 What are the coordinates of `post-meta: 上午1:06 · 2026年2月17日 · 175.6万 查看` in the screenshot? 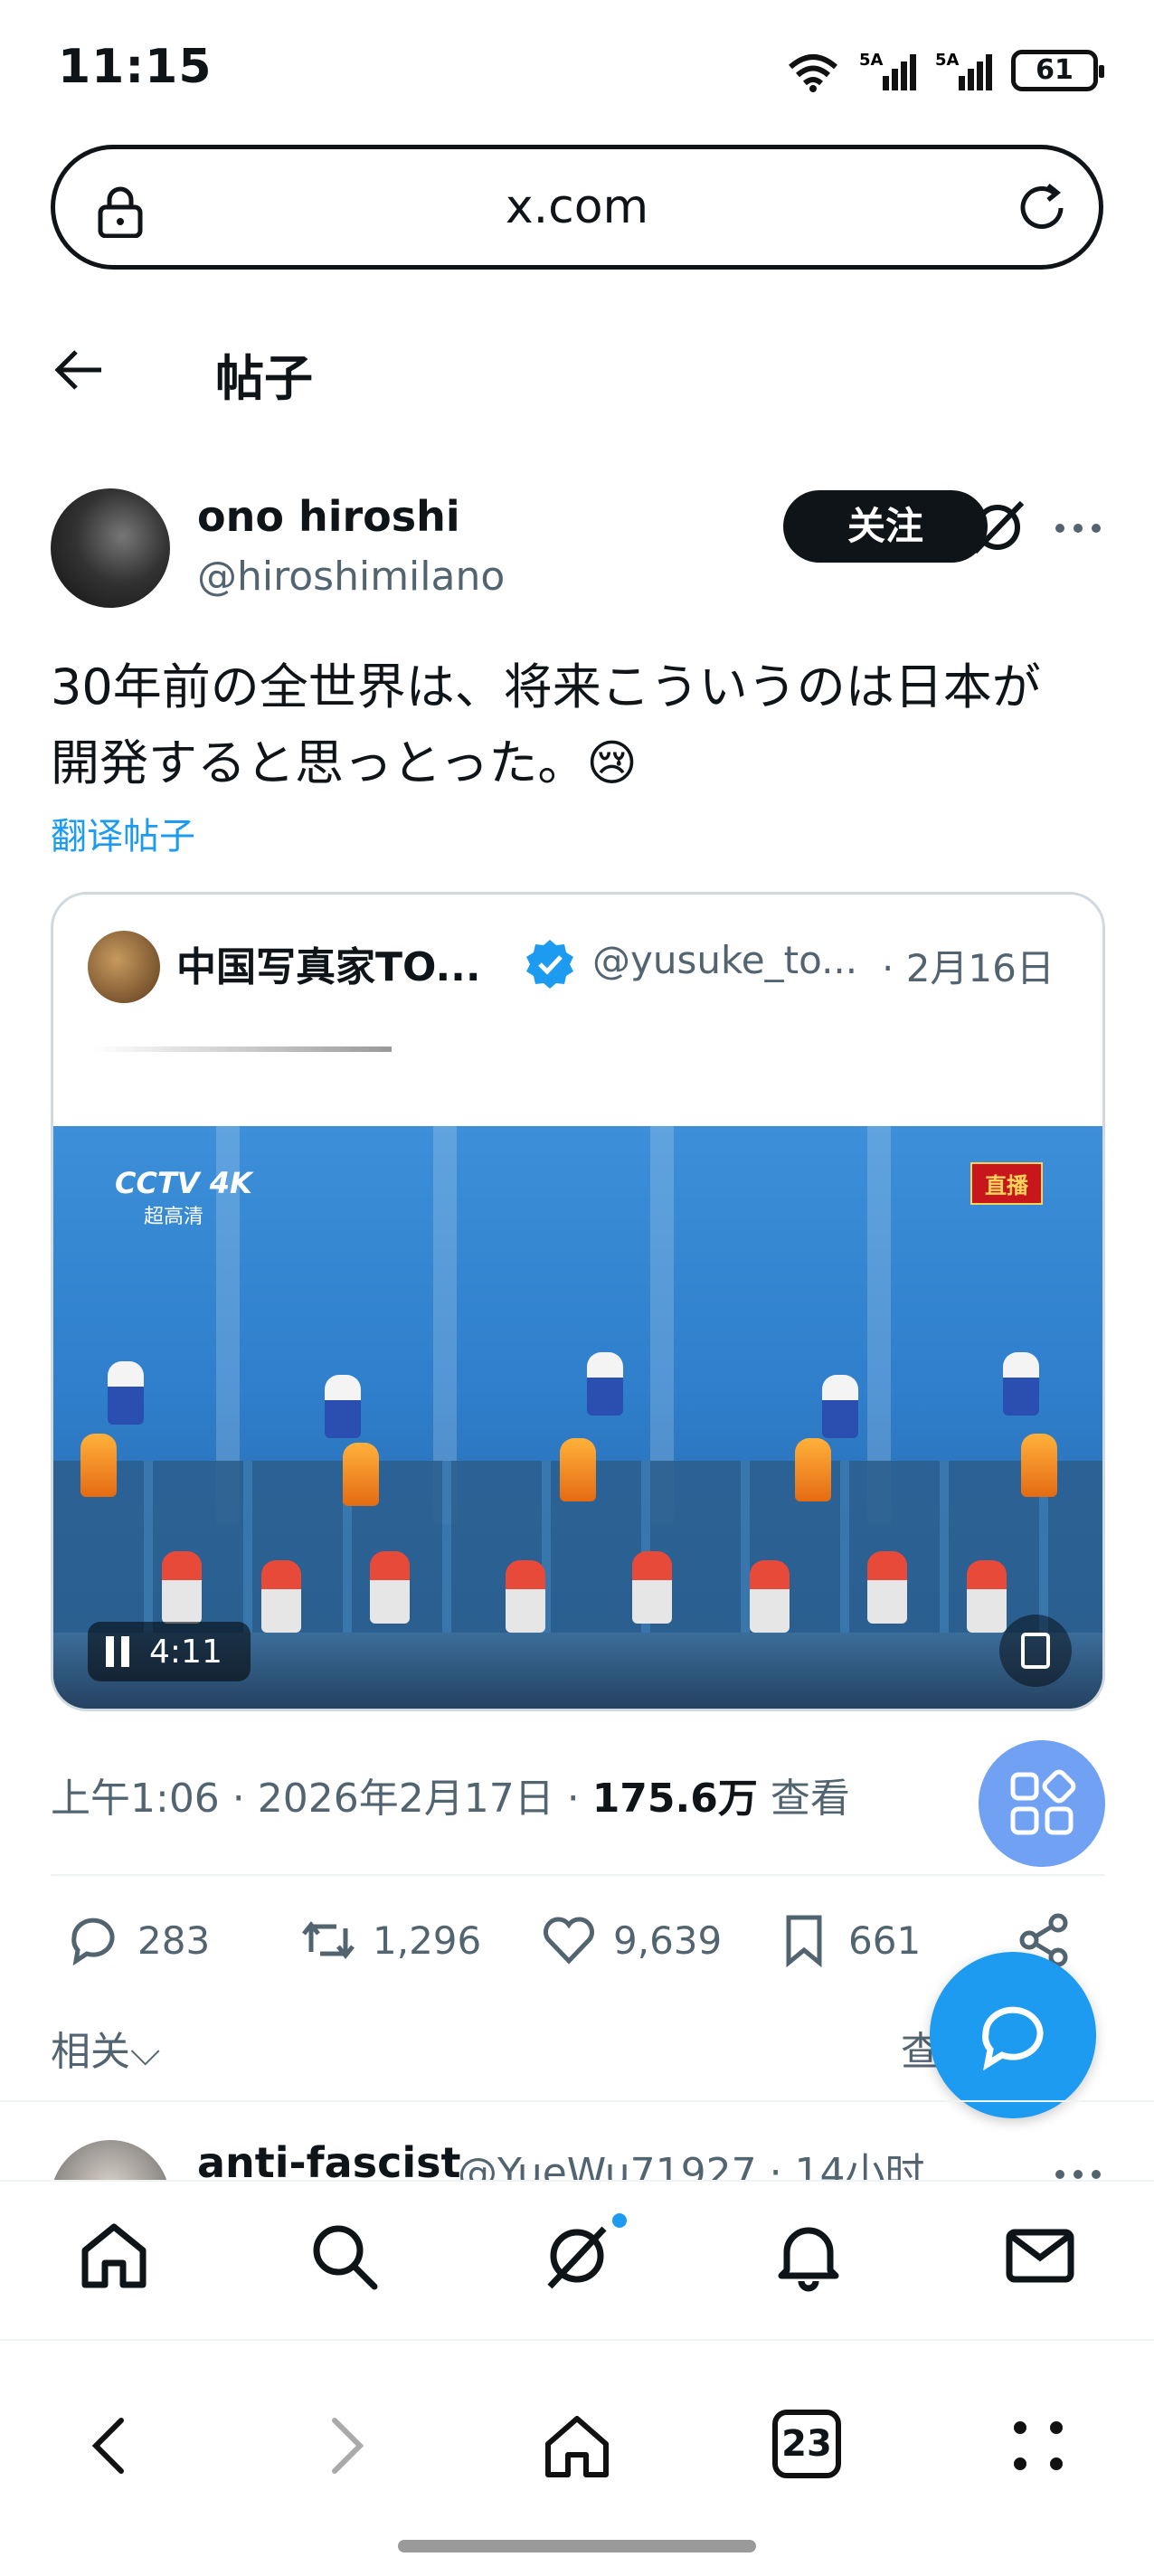 It's located at (450, 1794).